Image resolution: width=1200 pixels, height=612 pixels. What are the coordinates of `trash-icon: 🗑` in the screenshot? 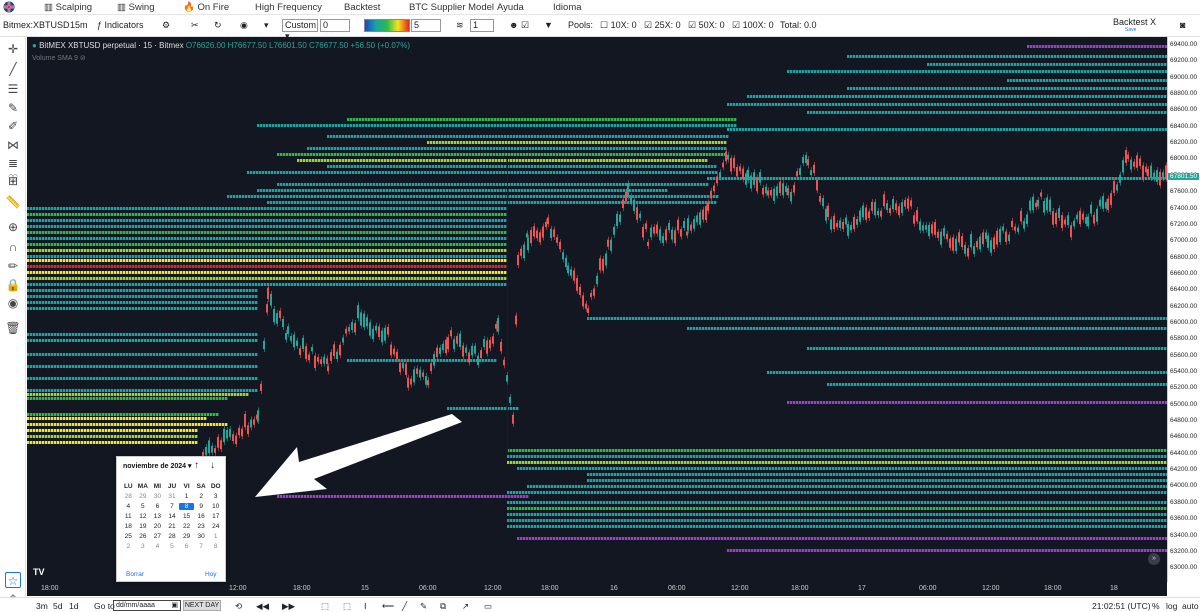 It's located at (13, 328).